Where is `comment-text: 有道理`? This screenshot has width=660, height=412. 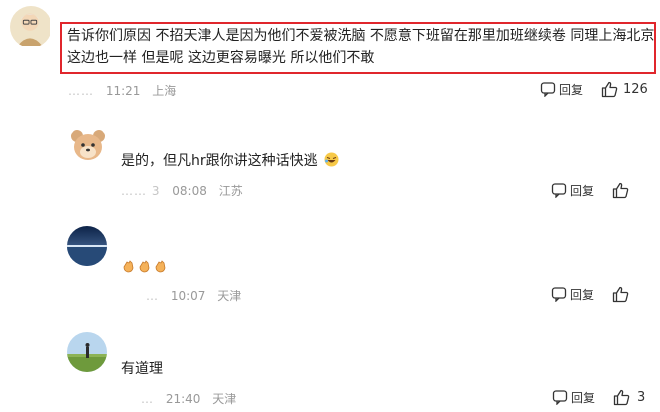 comment-text: 有道理 is located at coordinates (142, 369).